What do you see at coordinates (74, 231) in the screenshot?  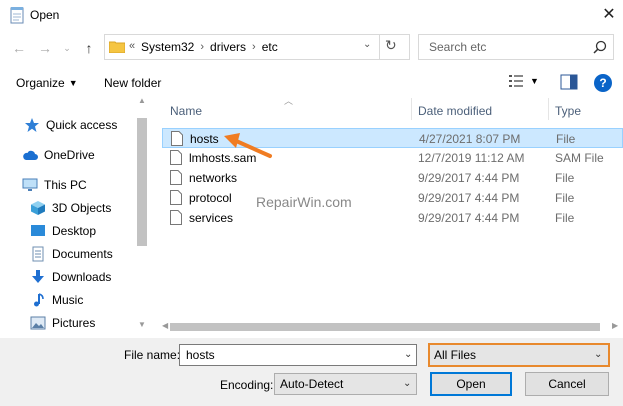 I see `nav-item-label: Desktop` at bounding box center [74, 231].